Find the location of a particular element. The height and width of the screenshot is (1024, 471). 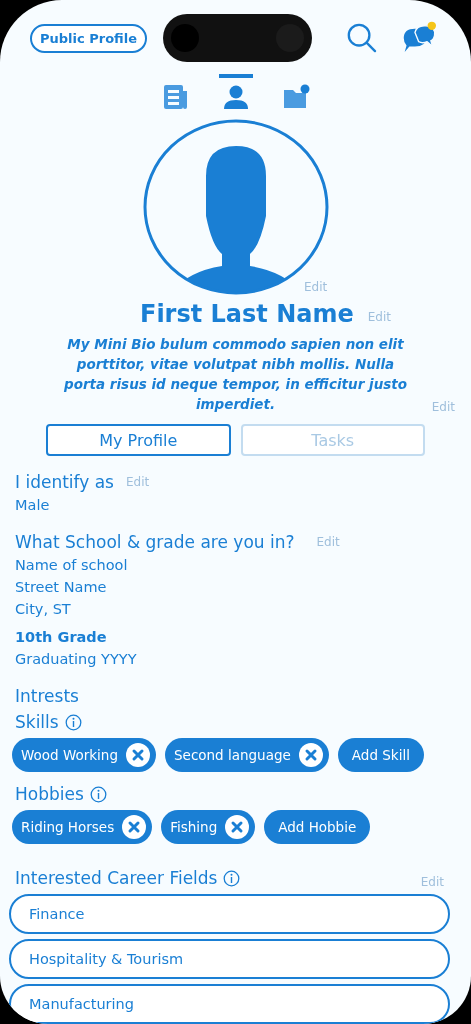

section-title: What School & grade are you in? is located at coordinates (155, 542).